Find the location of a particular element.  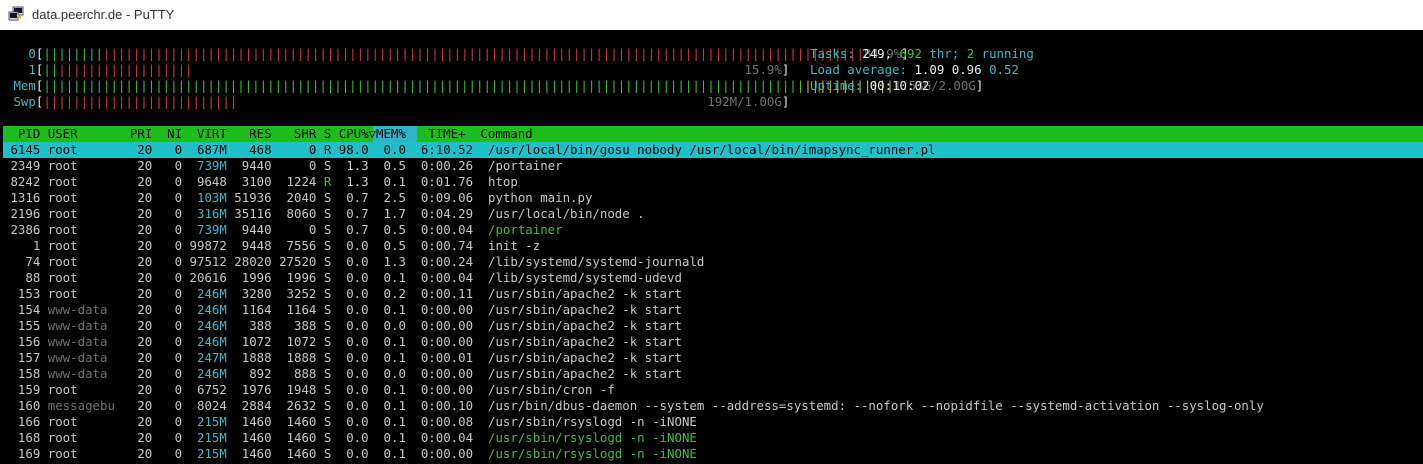

time-cell: 0:00.04 is located at coordinates (450, 229).